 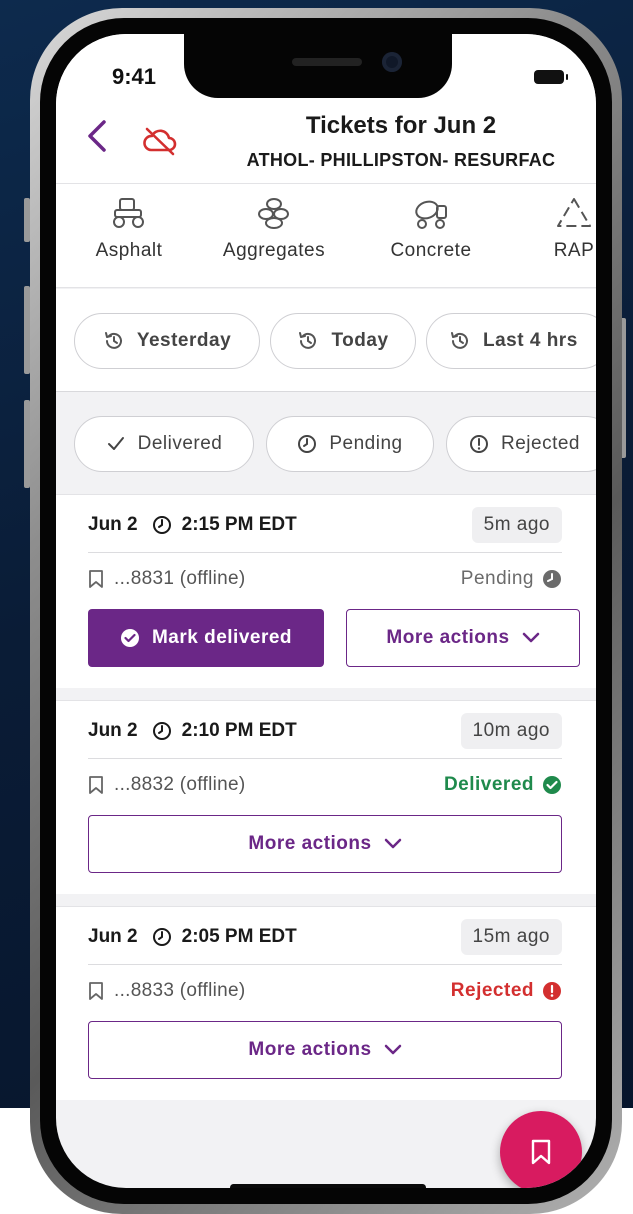 I want to click on stones-icon, so click(x=273, y=213).